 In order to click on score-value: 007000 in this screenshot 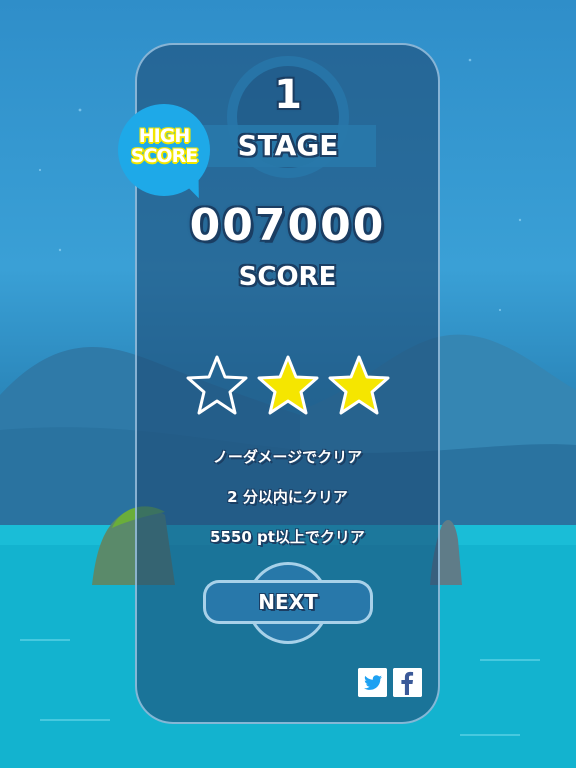, I will do `click(287, 225)`.